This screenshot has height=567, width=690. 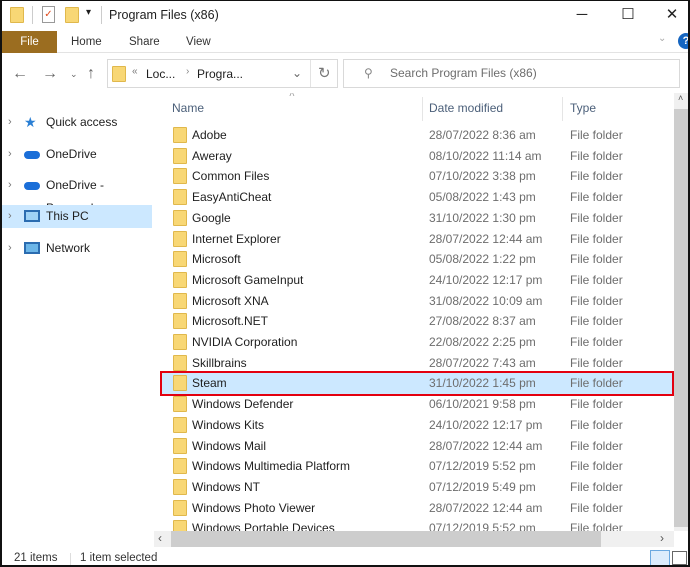 I want to click on star-icon: ★, so click(x=30, y=122).